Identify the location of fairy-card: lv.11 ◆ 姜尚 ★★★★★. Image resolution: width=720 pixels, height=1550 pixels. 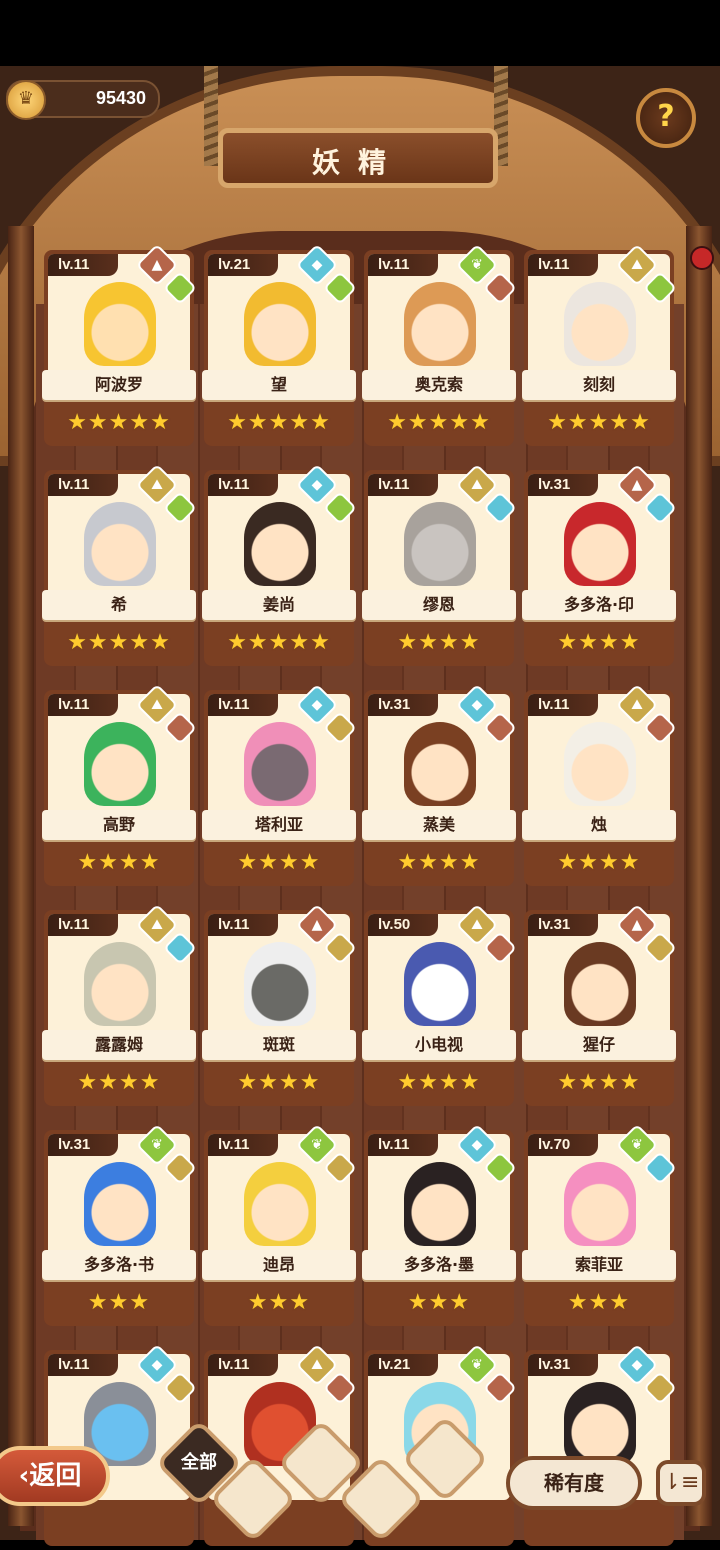
(279, 566).